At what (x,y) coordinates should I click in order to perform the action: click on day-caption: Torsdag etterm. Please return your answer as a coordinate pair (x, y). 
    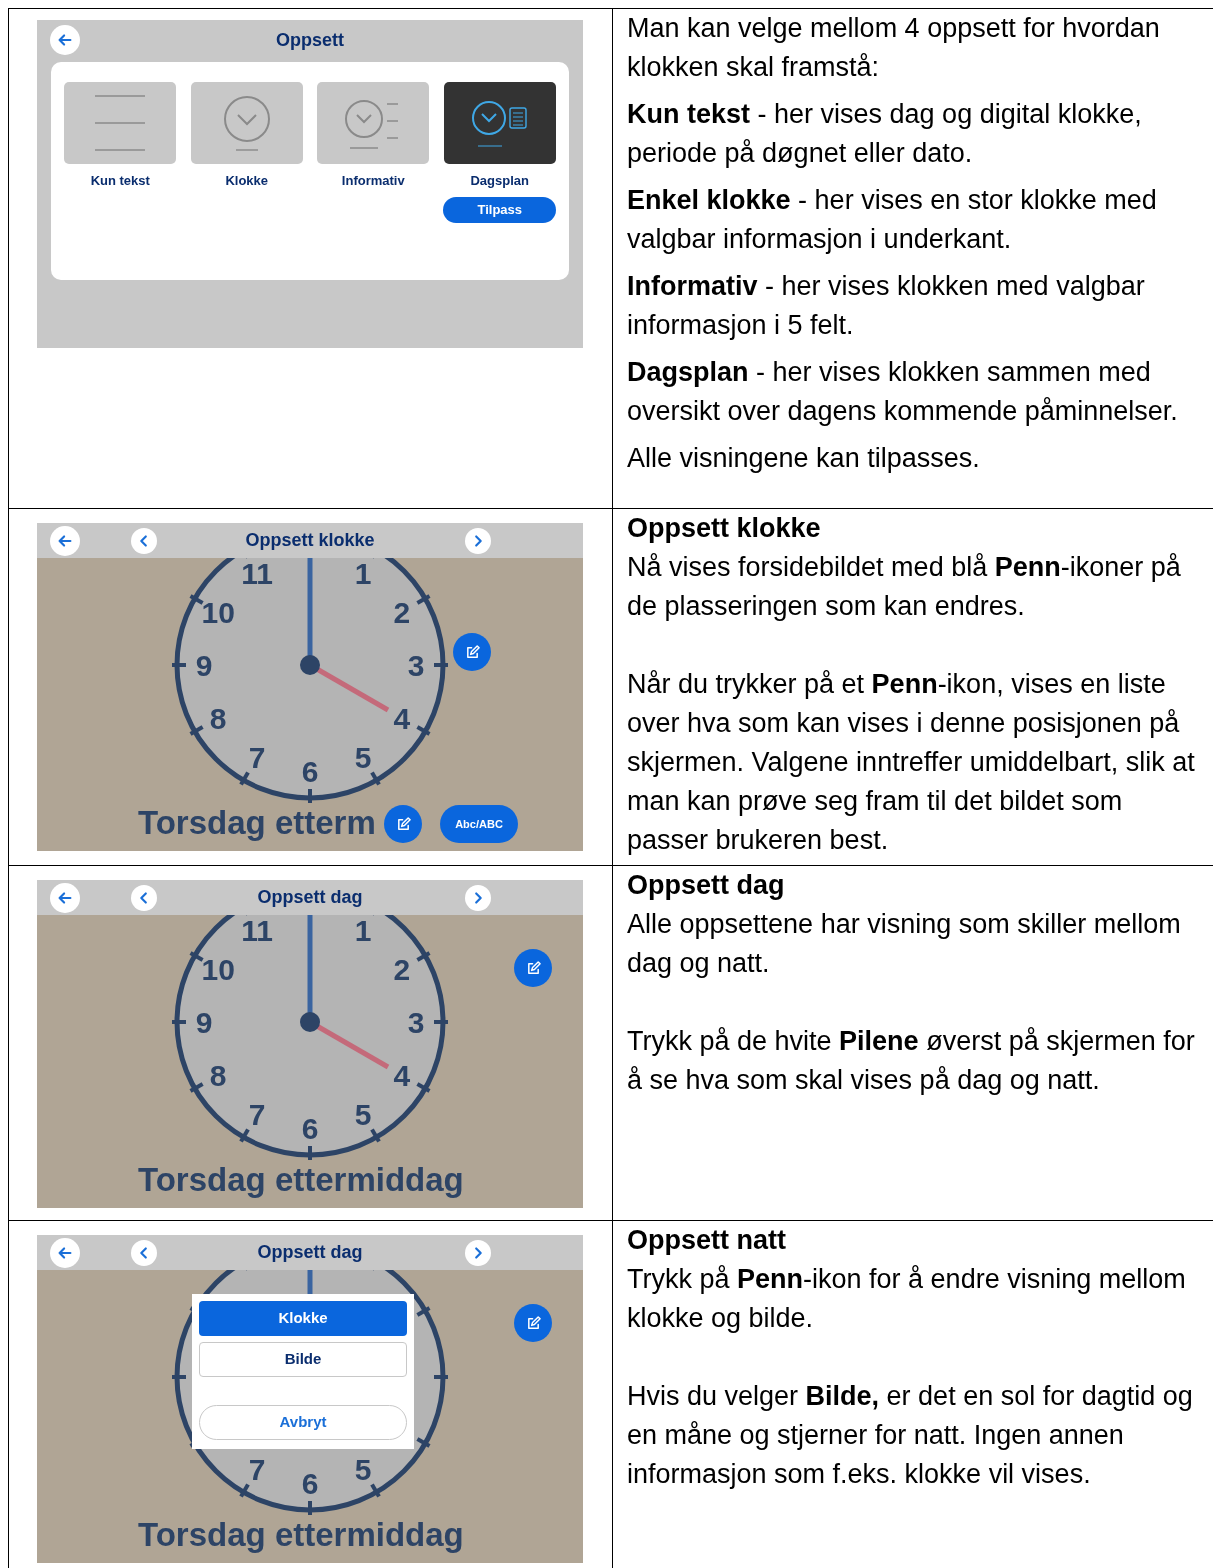
    Looking at the image, I should click on (257, 823).